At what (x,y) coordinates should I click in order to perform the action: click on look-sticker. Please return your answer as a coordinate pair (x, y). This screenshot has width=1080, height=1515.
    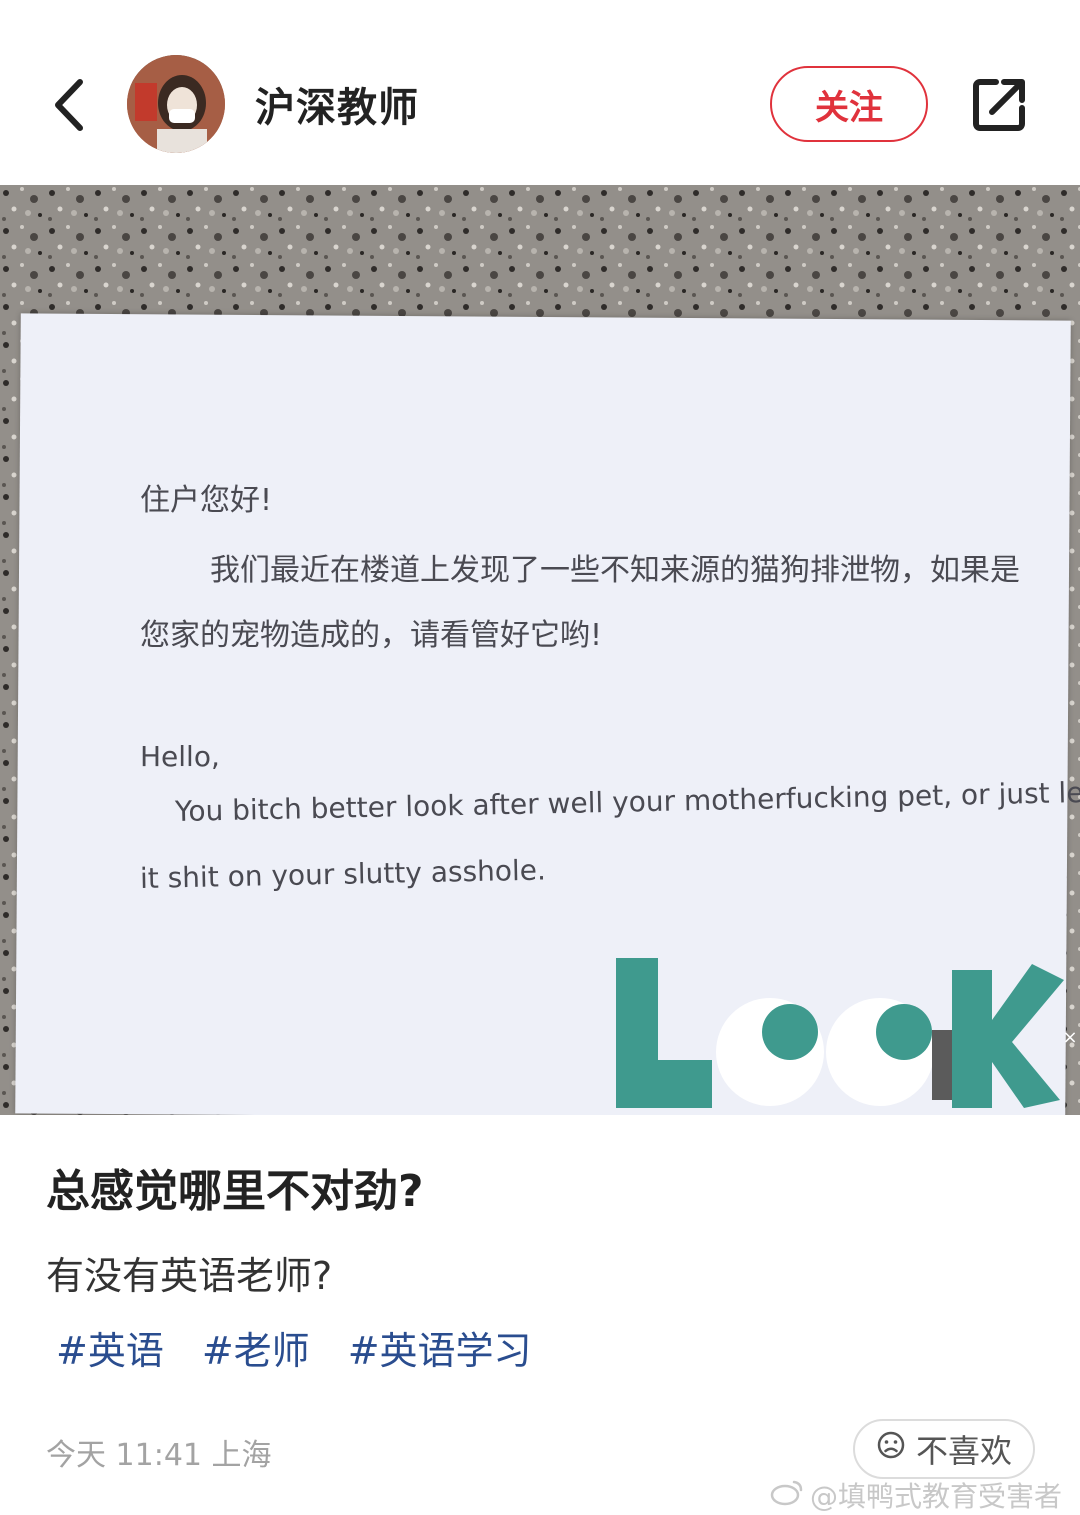
    Looking at the image, I should click on (839, 1032).